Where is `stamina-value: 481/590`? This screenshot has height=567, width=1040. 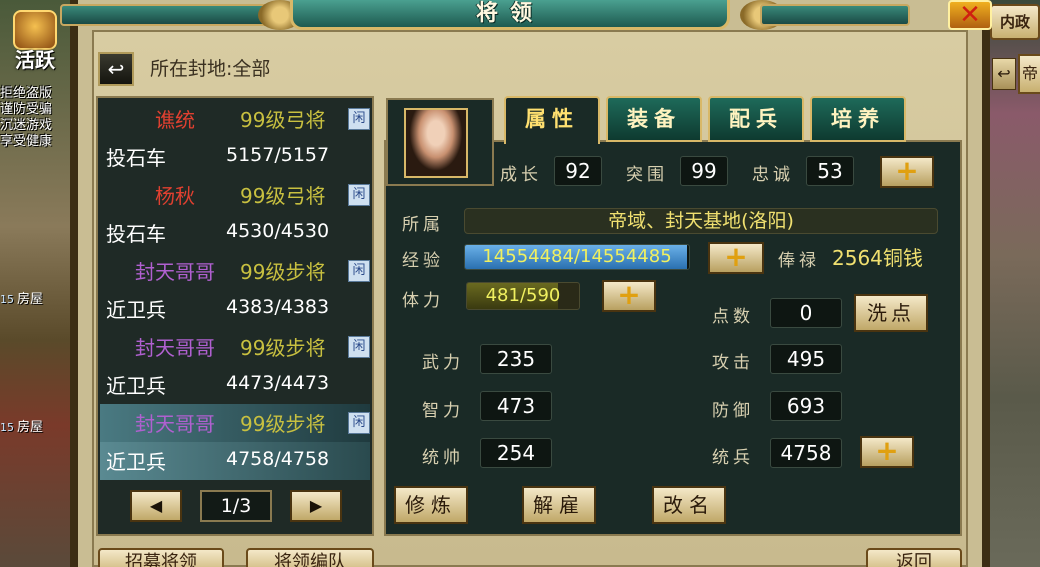 stamina-value: 481/590 is located at coordinates (523, 295).